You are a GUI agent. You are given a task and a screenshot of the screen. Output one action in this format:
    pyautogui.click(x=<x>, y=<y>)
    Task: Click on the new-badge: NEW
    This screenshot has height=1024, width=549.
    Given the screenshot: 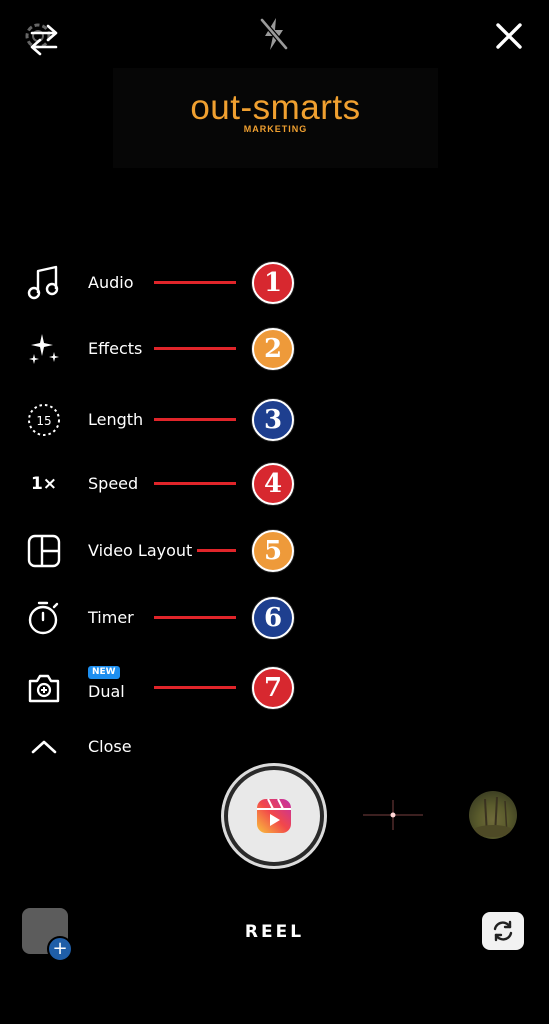 What is the action you would take?
    pyautogui.click(x=104, y=672)
    